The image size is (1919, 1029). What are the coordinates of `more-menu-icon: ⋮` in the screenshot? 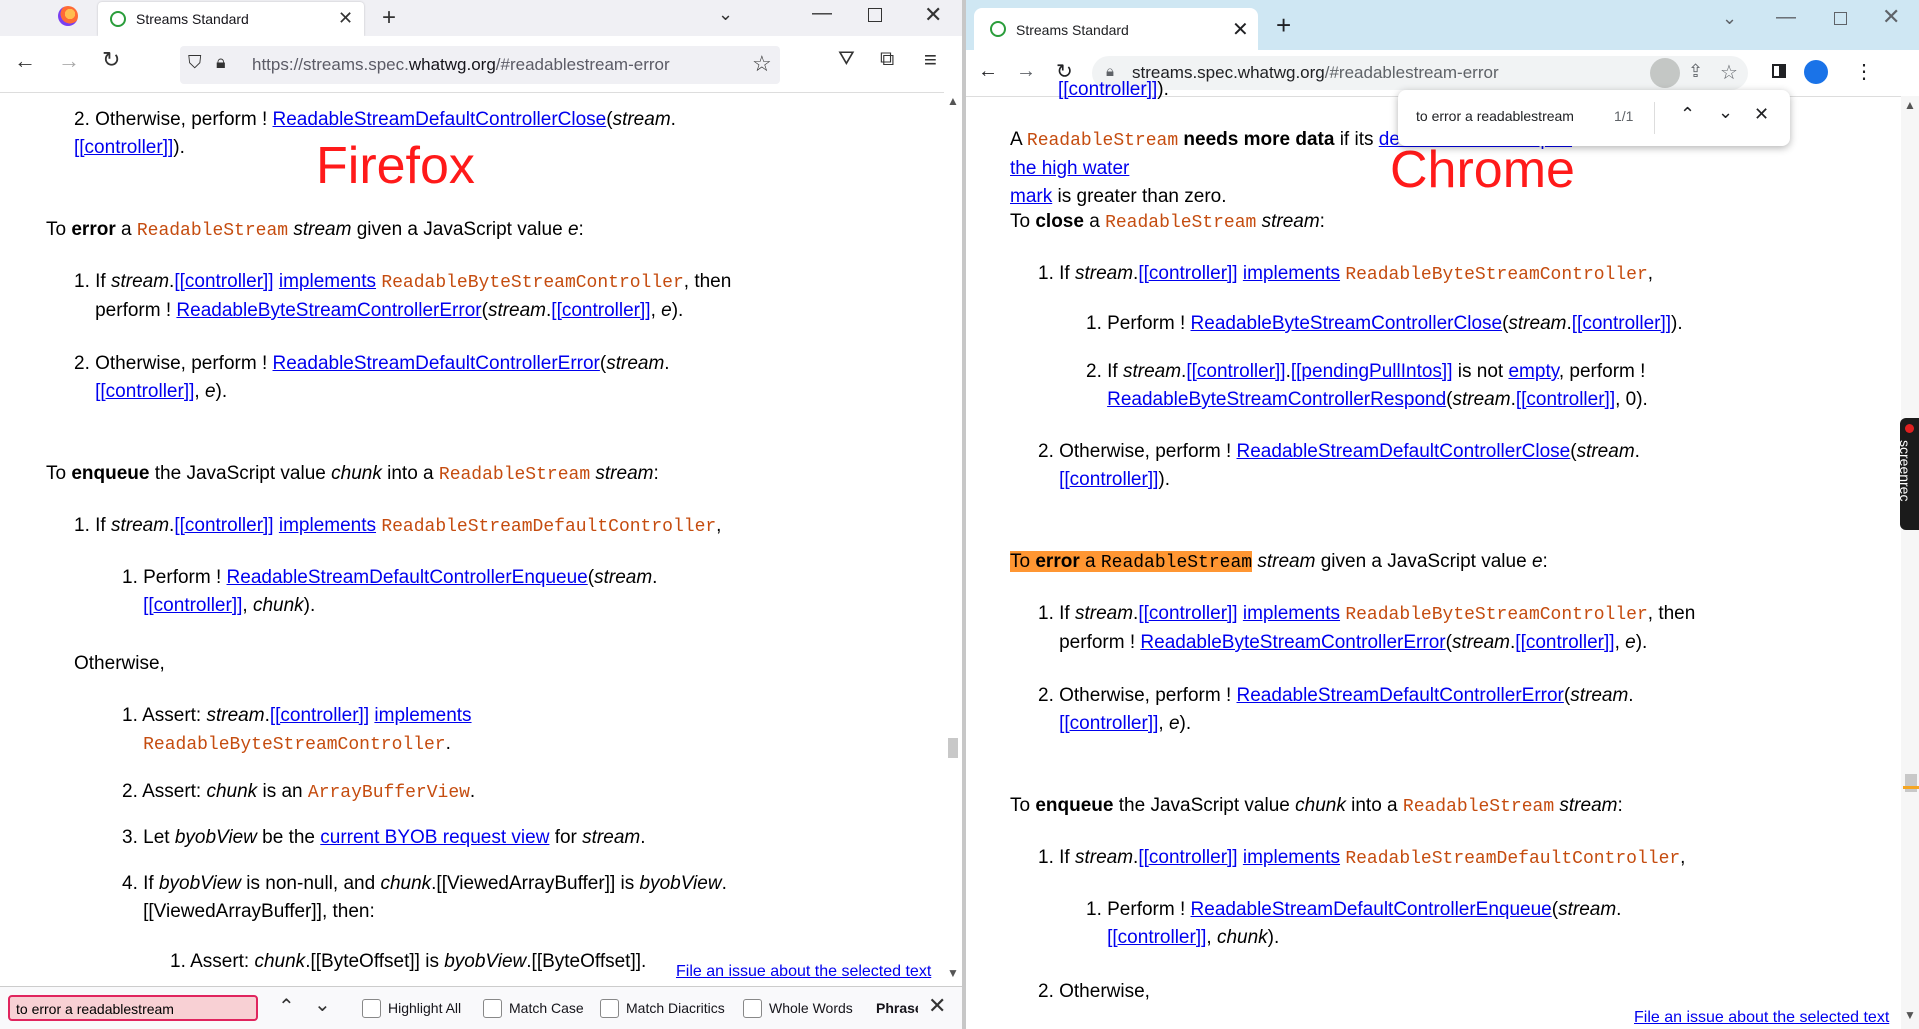 It's located at (1864, 71).